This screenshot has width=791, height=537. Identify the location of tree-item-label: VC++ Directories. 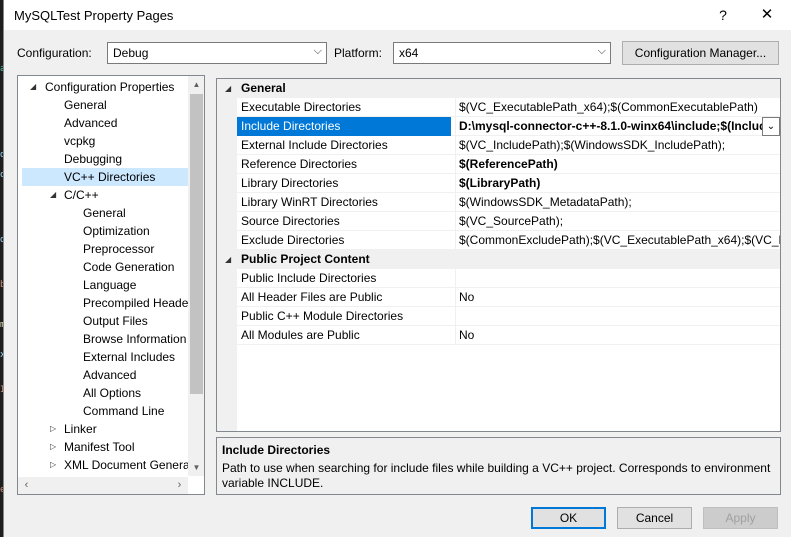
(110, 177).